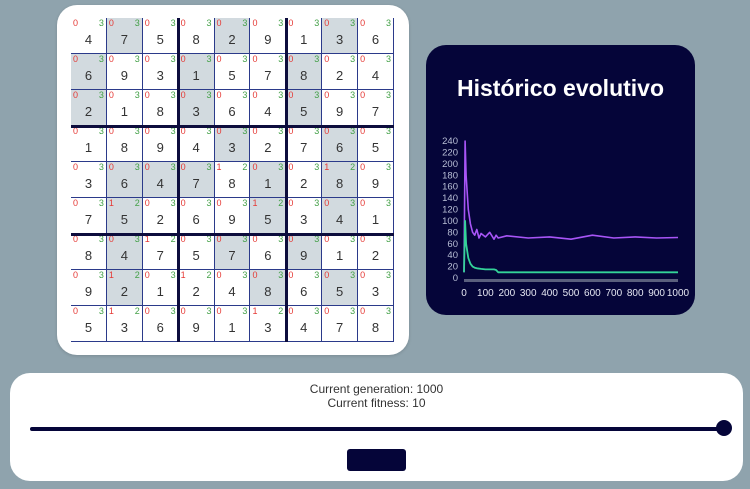  Describe the element at coordinates (656, 293) in the screenshot. I see `x-tick-label: 900` at that location.